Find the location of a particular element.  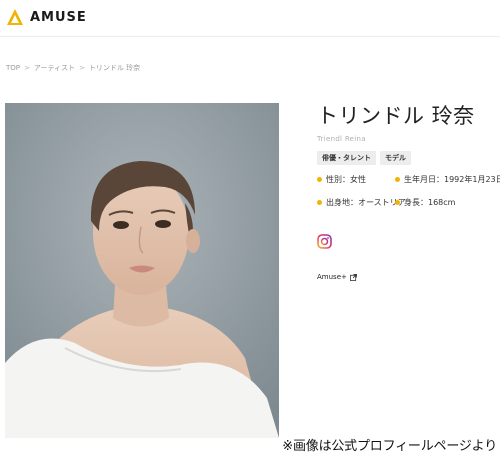

brand-name: AMUSE is located at coordinates (58, 17).